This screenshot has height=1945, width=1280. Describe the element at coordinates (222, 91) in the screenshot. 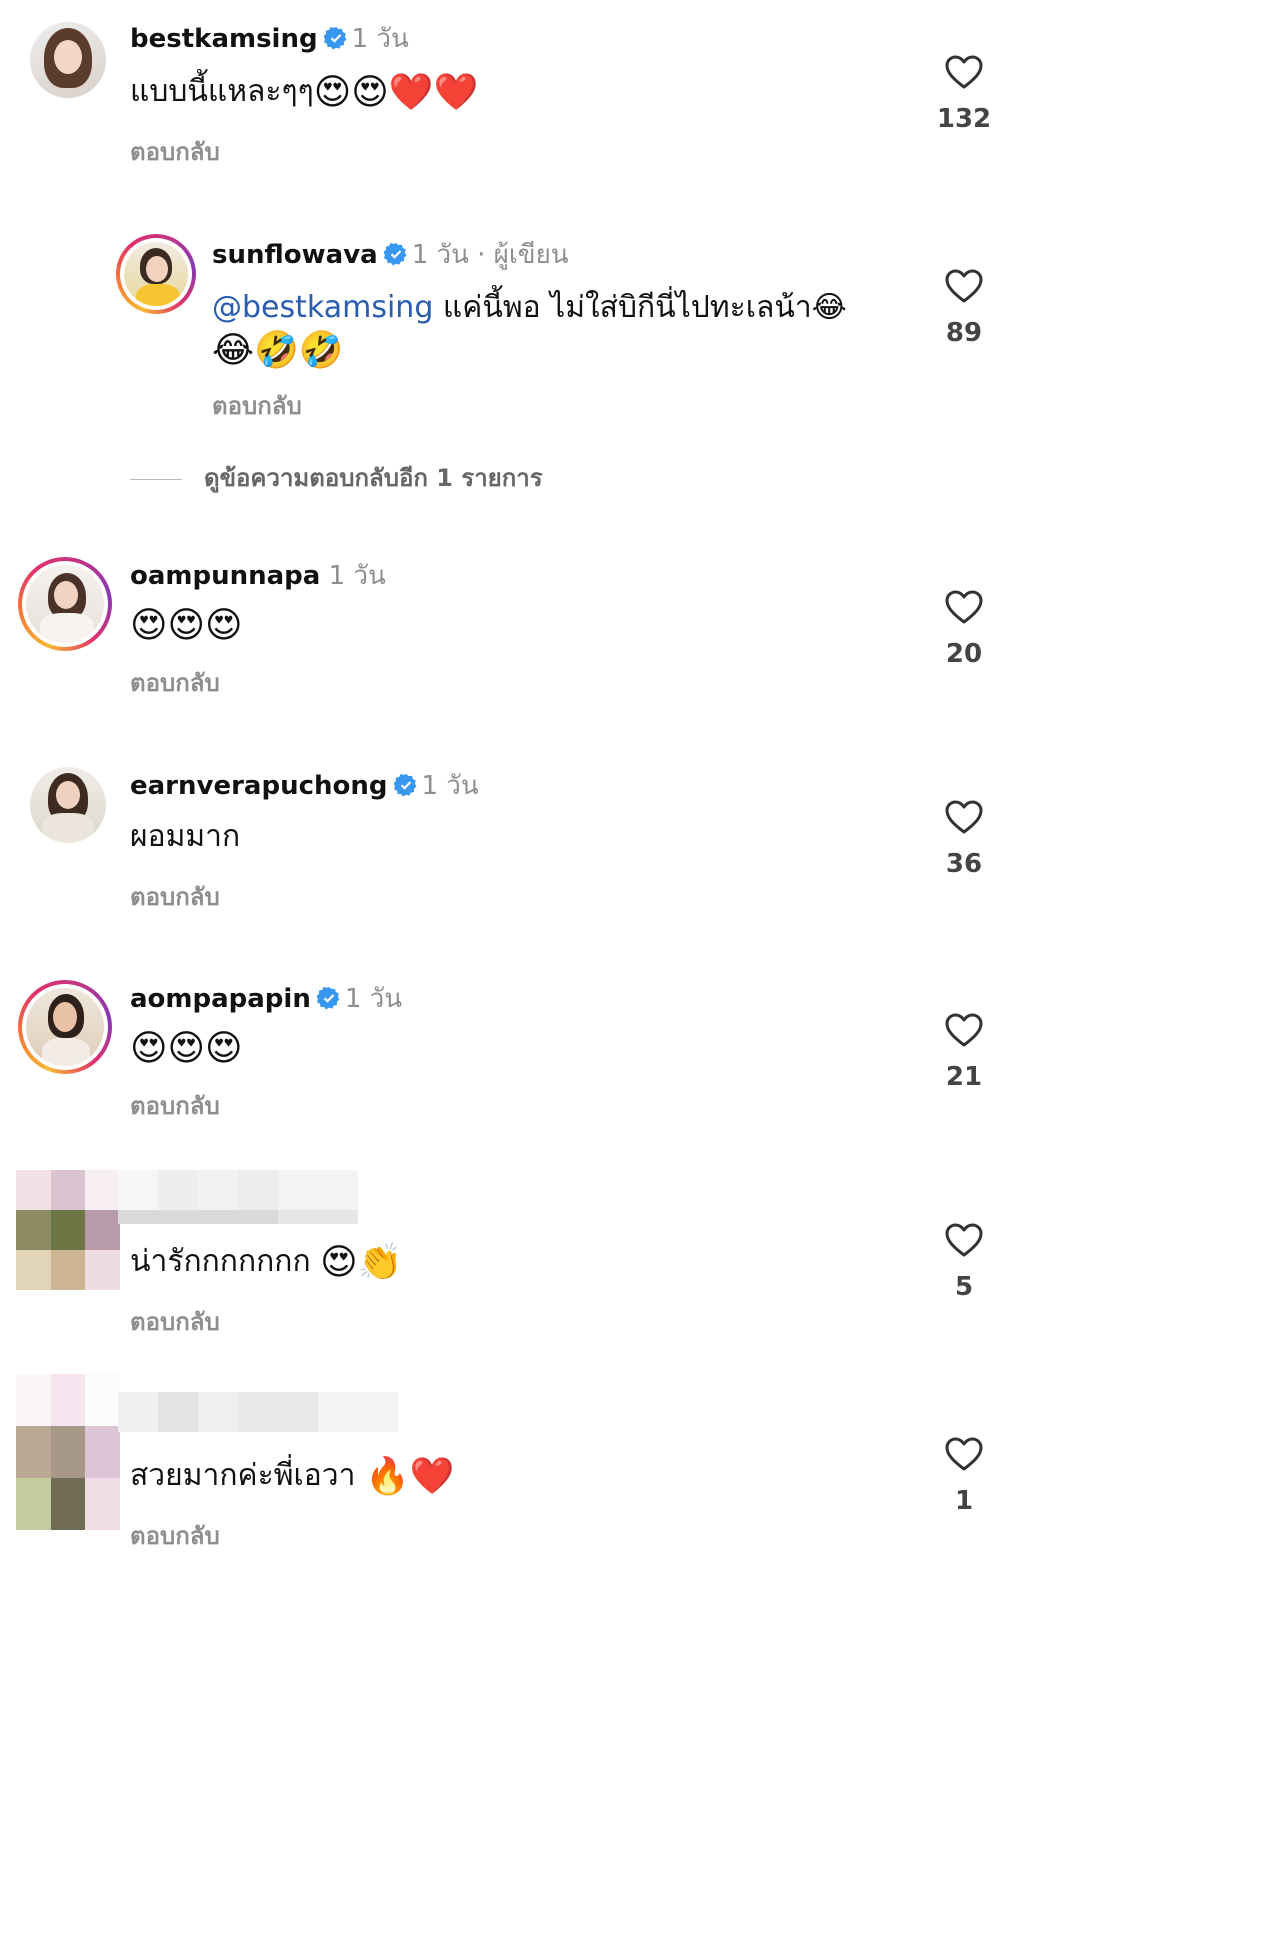

I see `comment-body: แบบนี้แหละๆๆ` at that location.